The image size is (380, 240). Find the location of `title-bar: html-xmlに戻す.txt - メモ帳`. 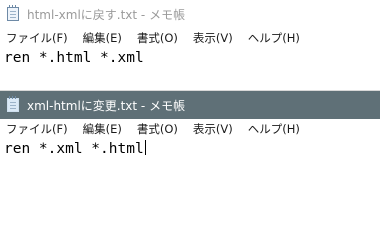

title-bar: html-xmlに戻す.txt - メモ帳 is located at coordinates (190, 14).